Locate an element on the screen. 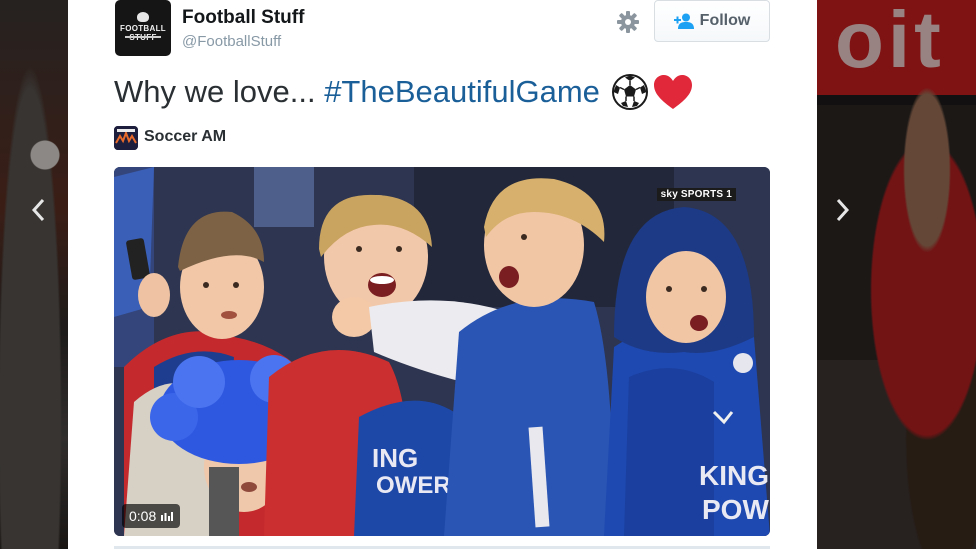 The image size is (976, 549). video-duration: 0:08 is located at coordinates (151, 516).